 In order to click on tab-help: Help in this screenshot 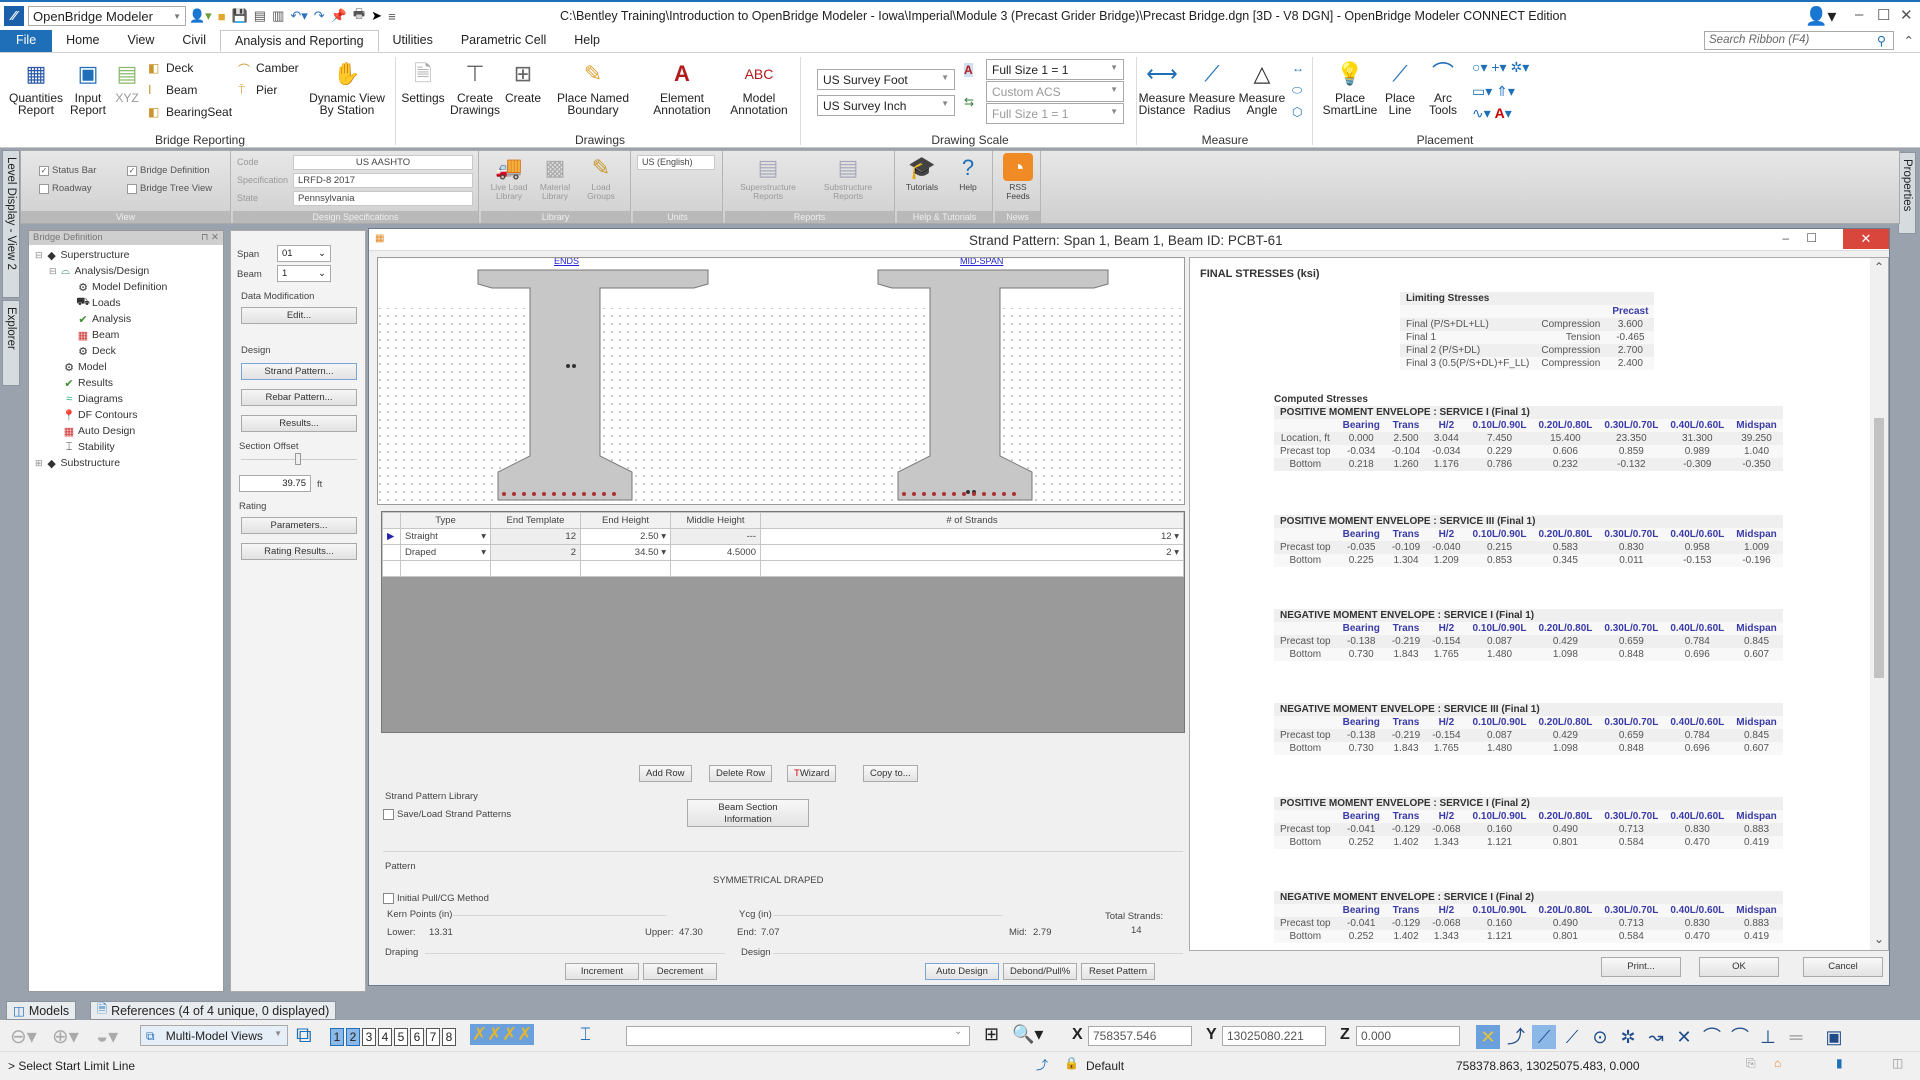, I will do `click(587, 41)`.